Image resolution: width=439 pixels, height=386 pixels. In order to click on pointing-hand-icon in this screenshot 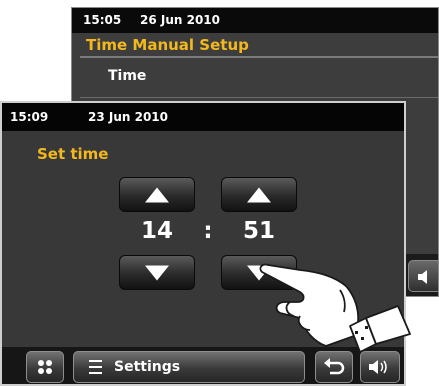, I will do `click(335, 308)`.